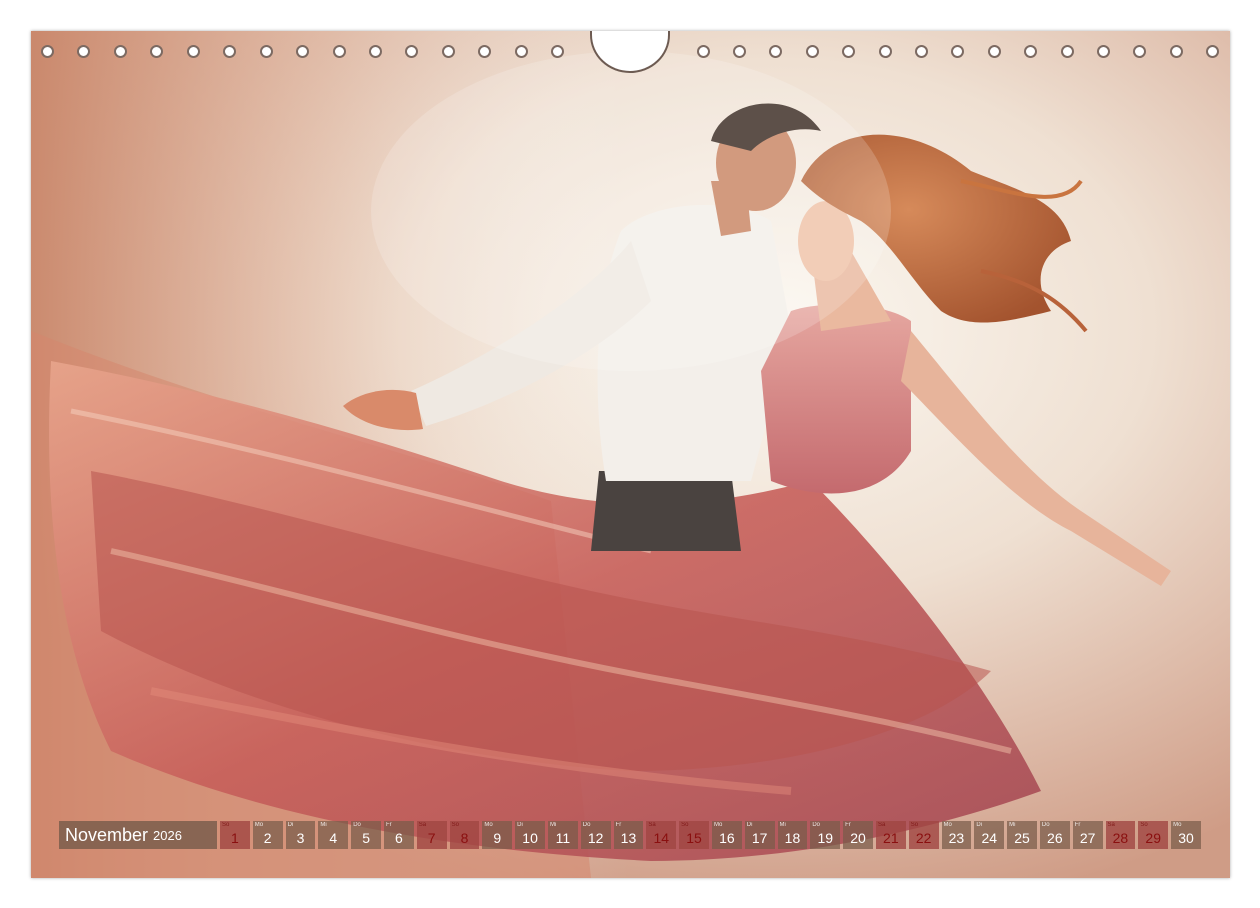 This screenshot has height=908, width=1260. Describe the element at coordinates (759, 838) in the screenshot. I see `day-number: 17` at that location.